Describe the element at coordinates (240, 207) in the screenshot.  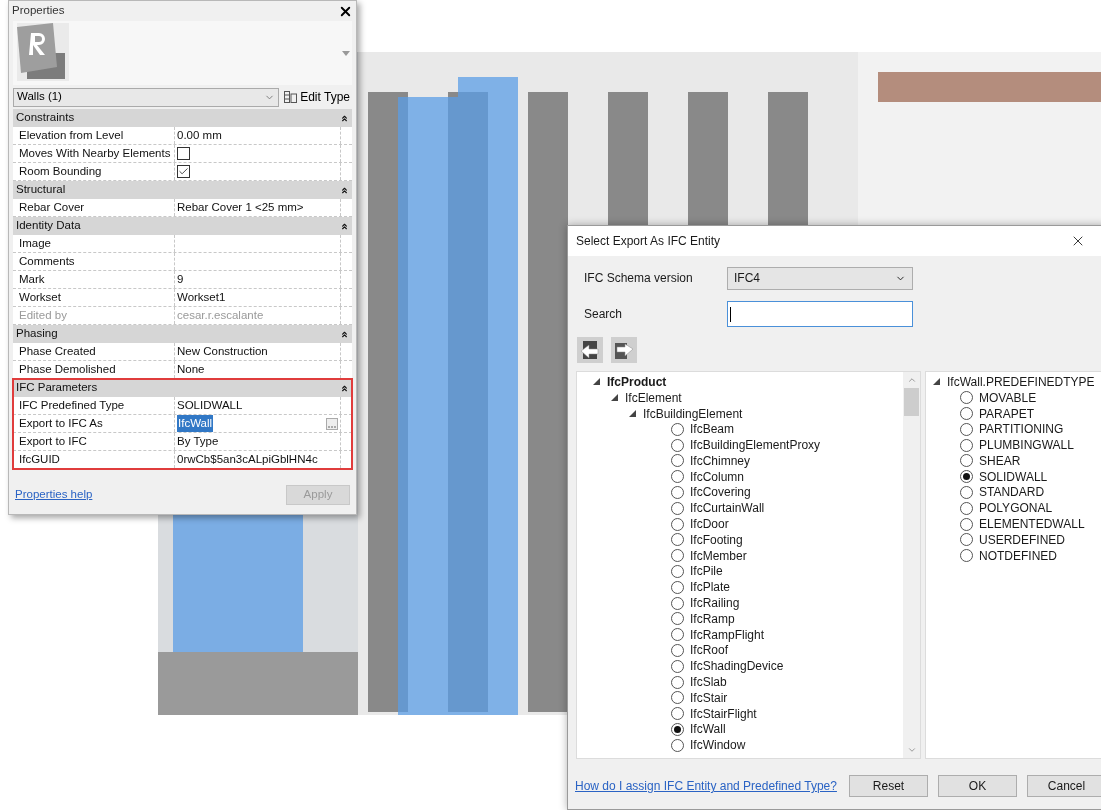
I see `property-value: Rebar Cover 1 <25 mm>` at that location.